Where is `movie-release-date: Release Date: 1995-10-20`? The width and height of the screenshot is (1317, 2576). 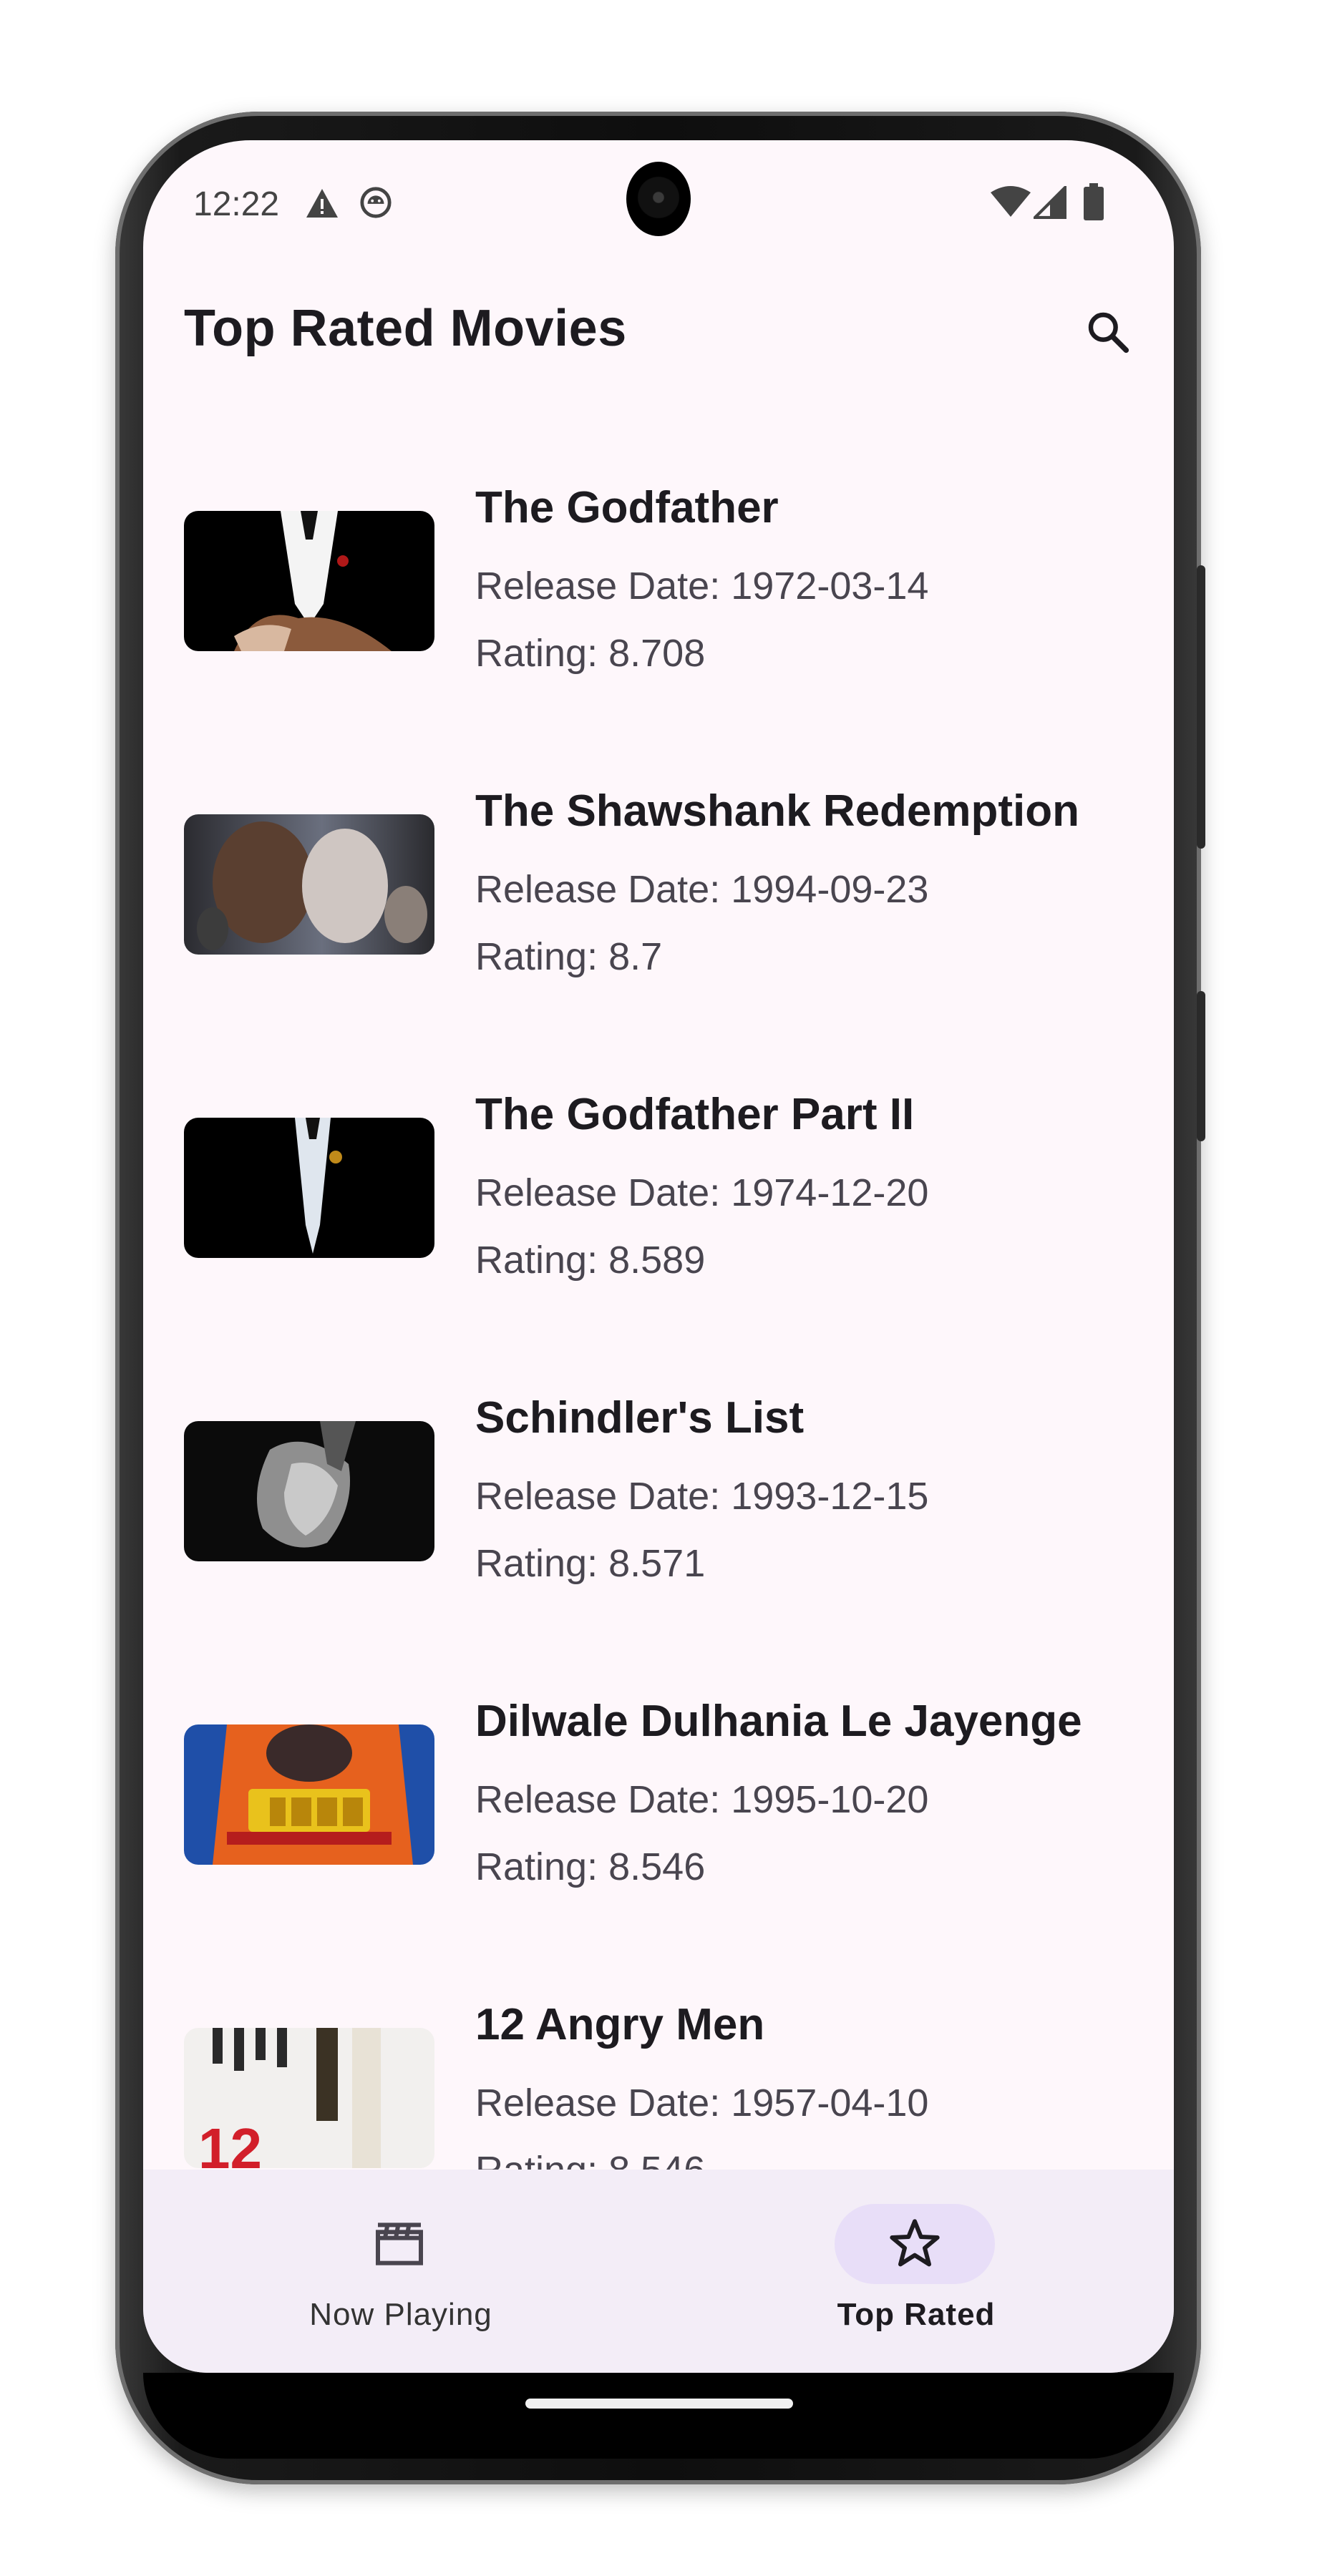 movie-release-date: Release Date: 1995-10-20 is located at coordinates (702, 1799).